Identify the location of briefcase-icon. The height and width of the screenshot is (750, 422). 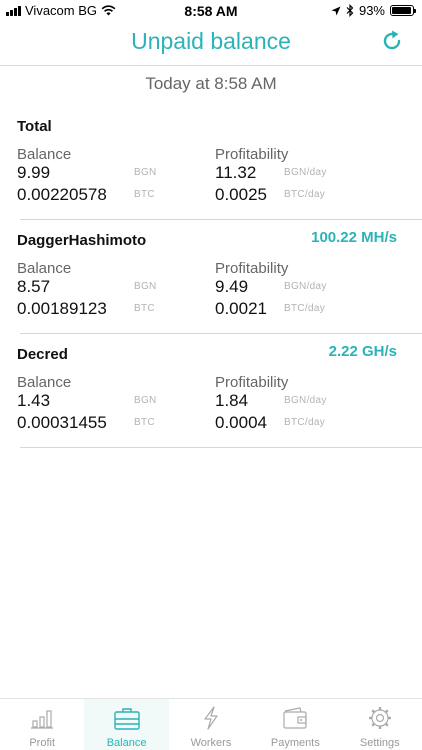
(126, 719).